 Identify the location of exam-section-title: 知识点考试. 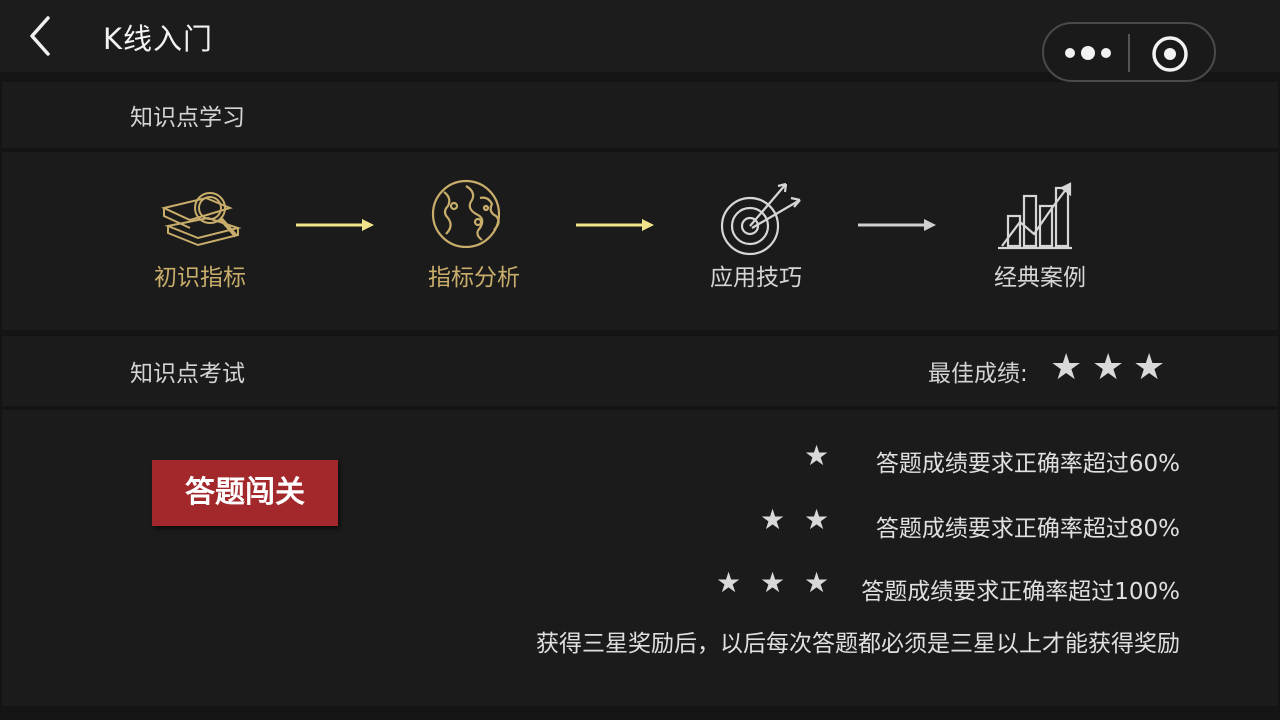
(187, 374).